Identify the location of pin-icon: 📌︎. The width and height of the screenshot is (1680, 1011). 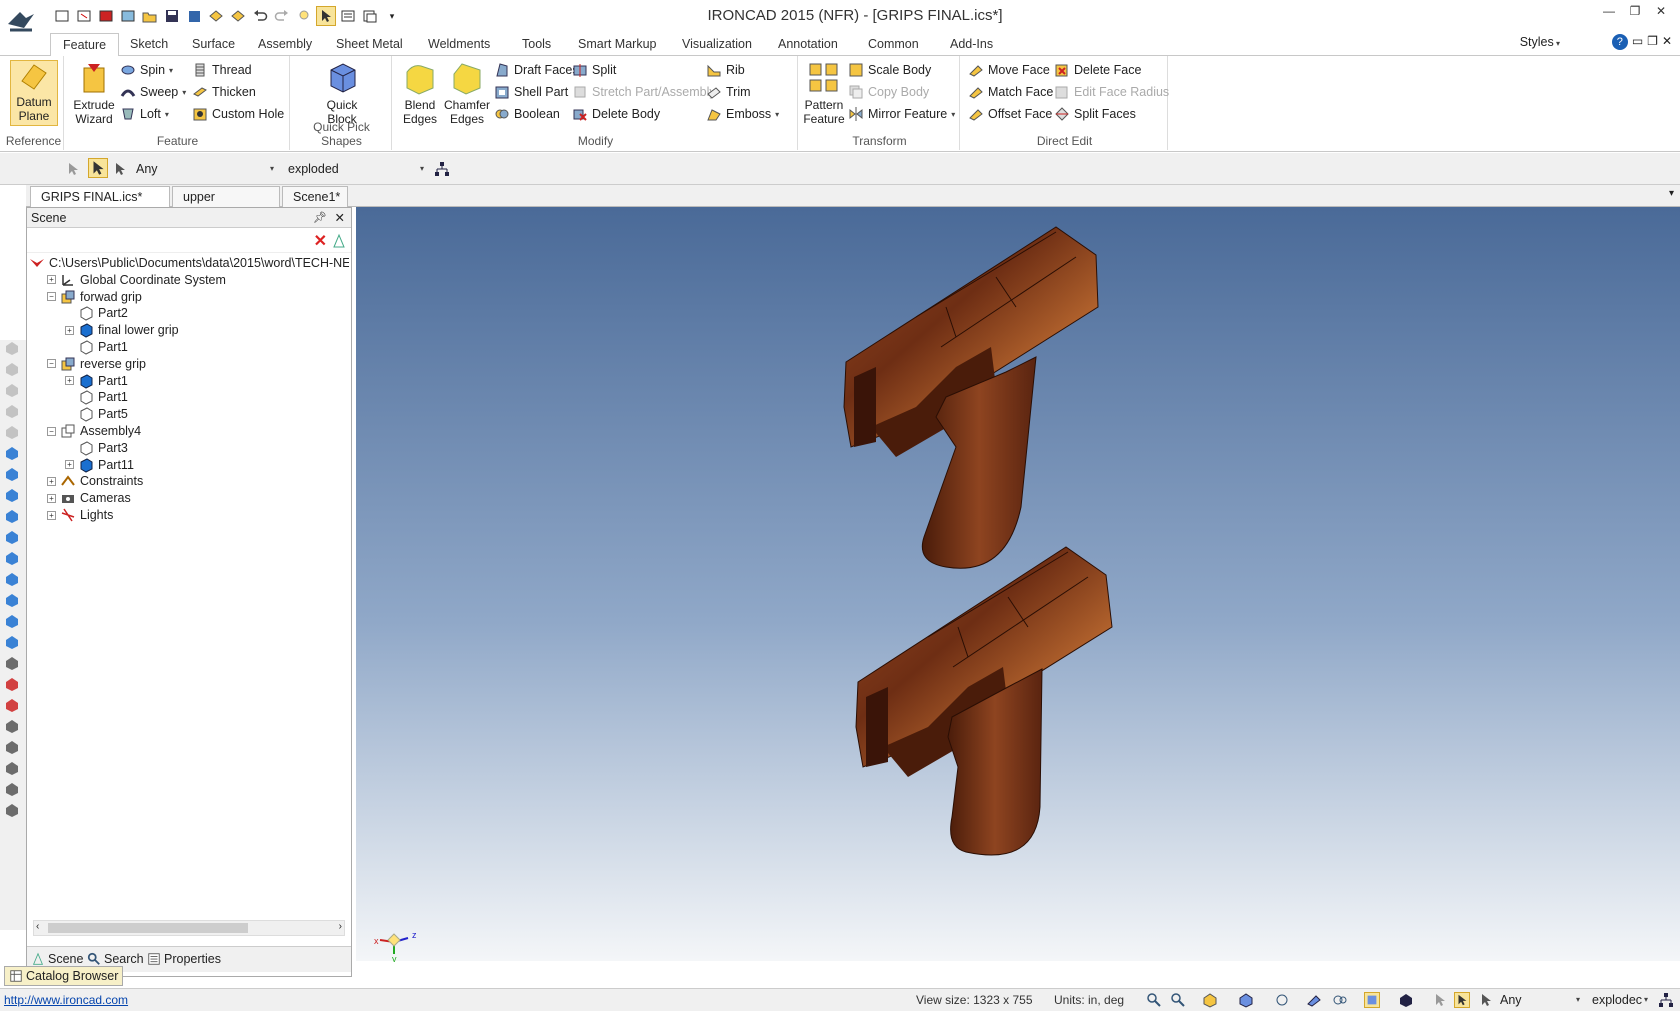
(320, 218).